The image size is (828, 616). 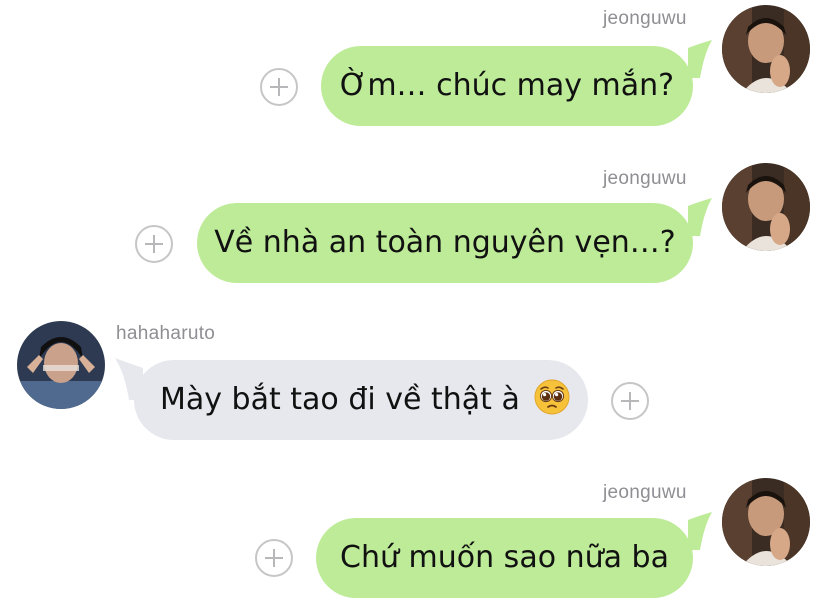 I want to click on sender-username: hahaharuto, so click(x=166, y=333).